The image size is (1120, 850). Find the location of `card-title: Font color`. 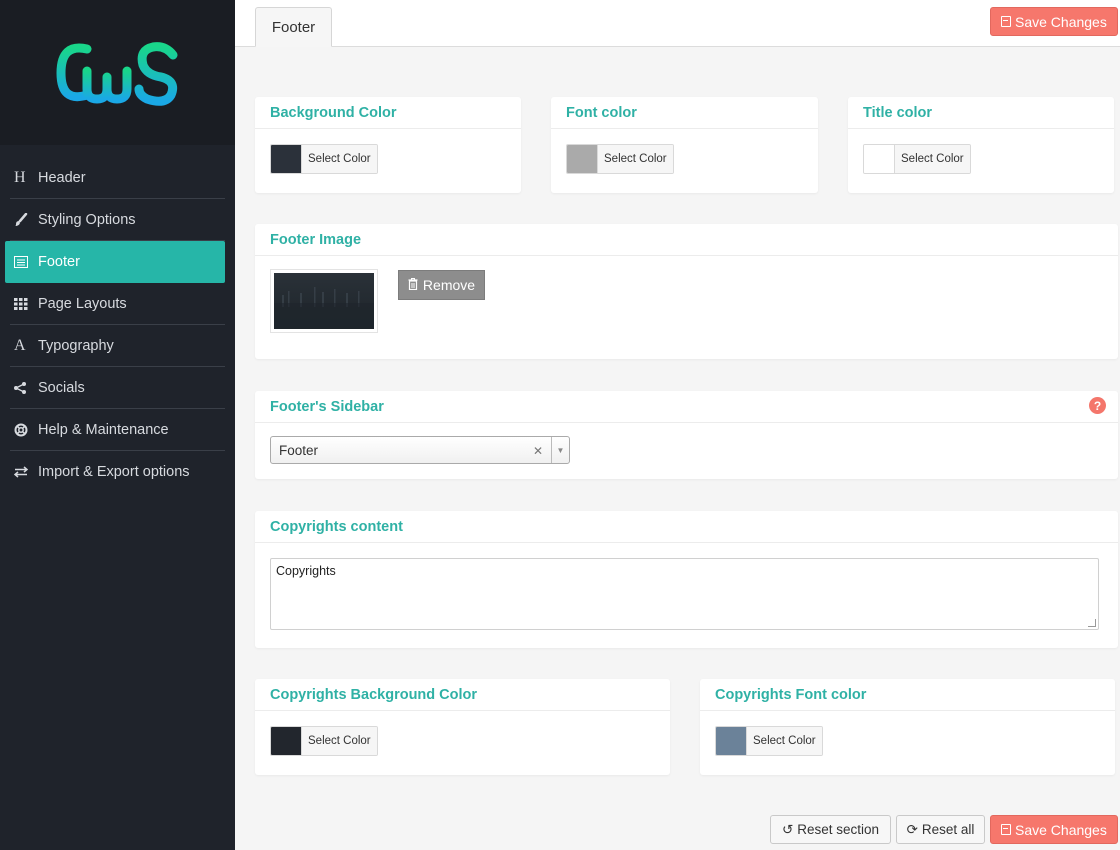

card-title: Font color is located at coordinates (684, 113).